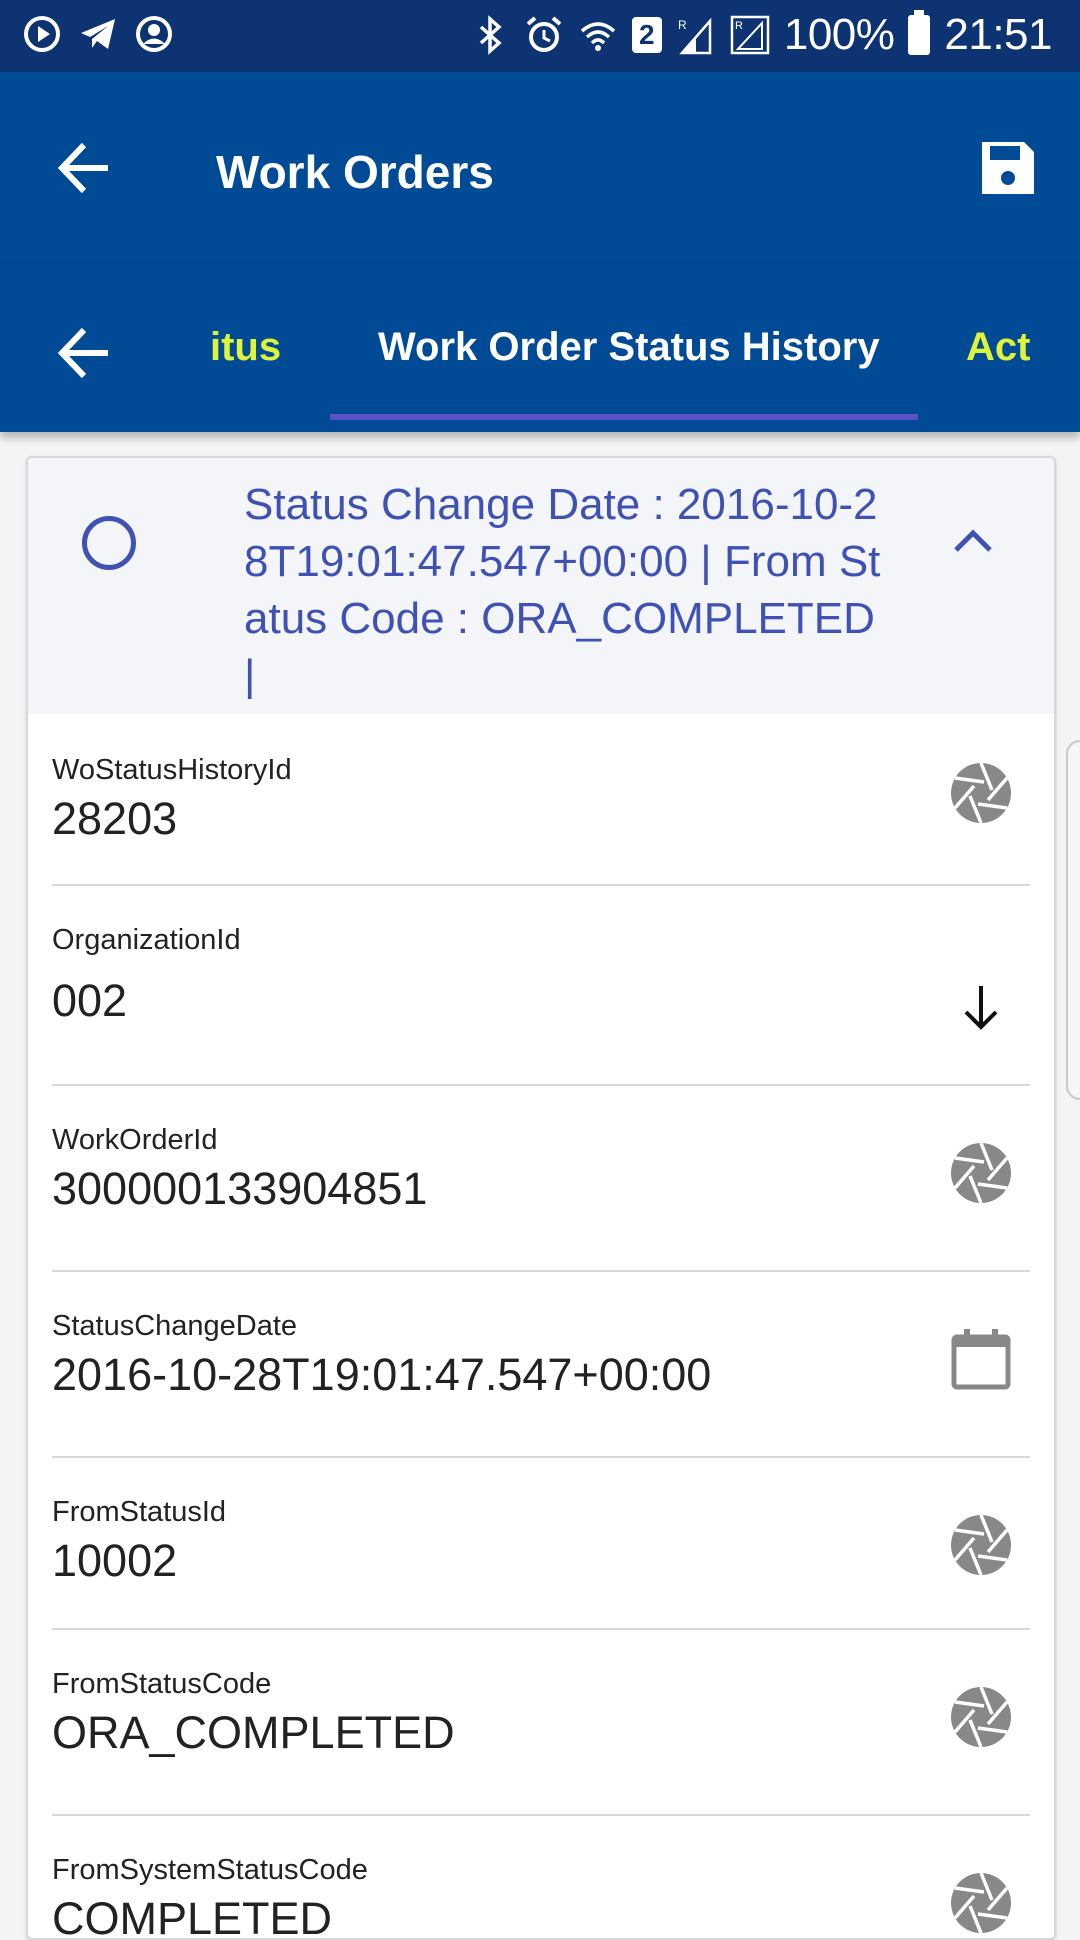 Image resolution: width=1080 pixels, height=1940 pixels. What do you see at coordinates (192, 1915) in the screenshot?
I see `field-value: COMPLETED` at bounding box center [192, 1915].